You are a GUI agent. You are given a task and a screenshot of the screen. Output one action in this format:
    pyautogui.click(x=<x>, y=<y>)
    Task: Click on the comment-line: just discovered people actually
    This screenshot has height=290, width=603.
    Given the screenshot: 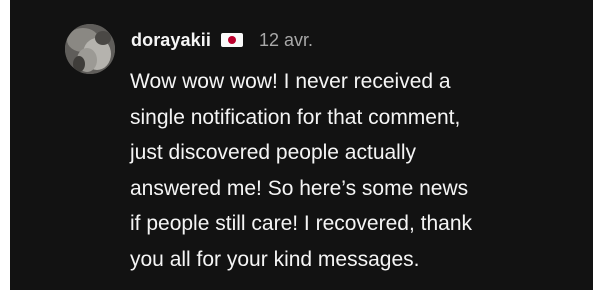 What is the action you would take?
    pyautogui.click(x=273, y=152)
    